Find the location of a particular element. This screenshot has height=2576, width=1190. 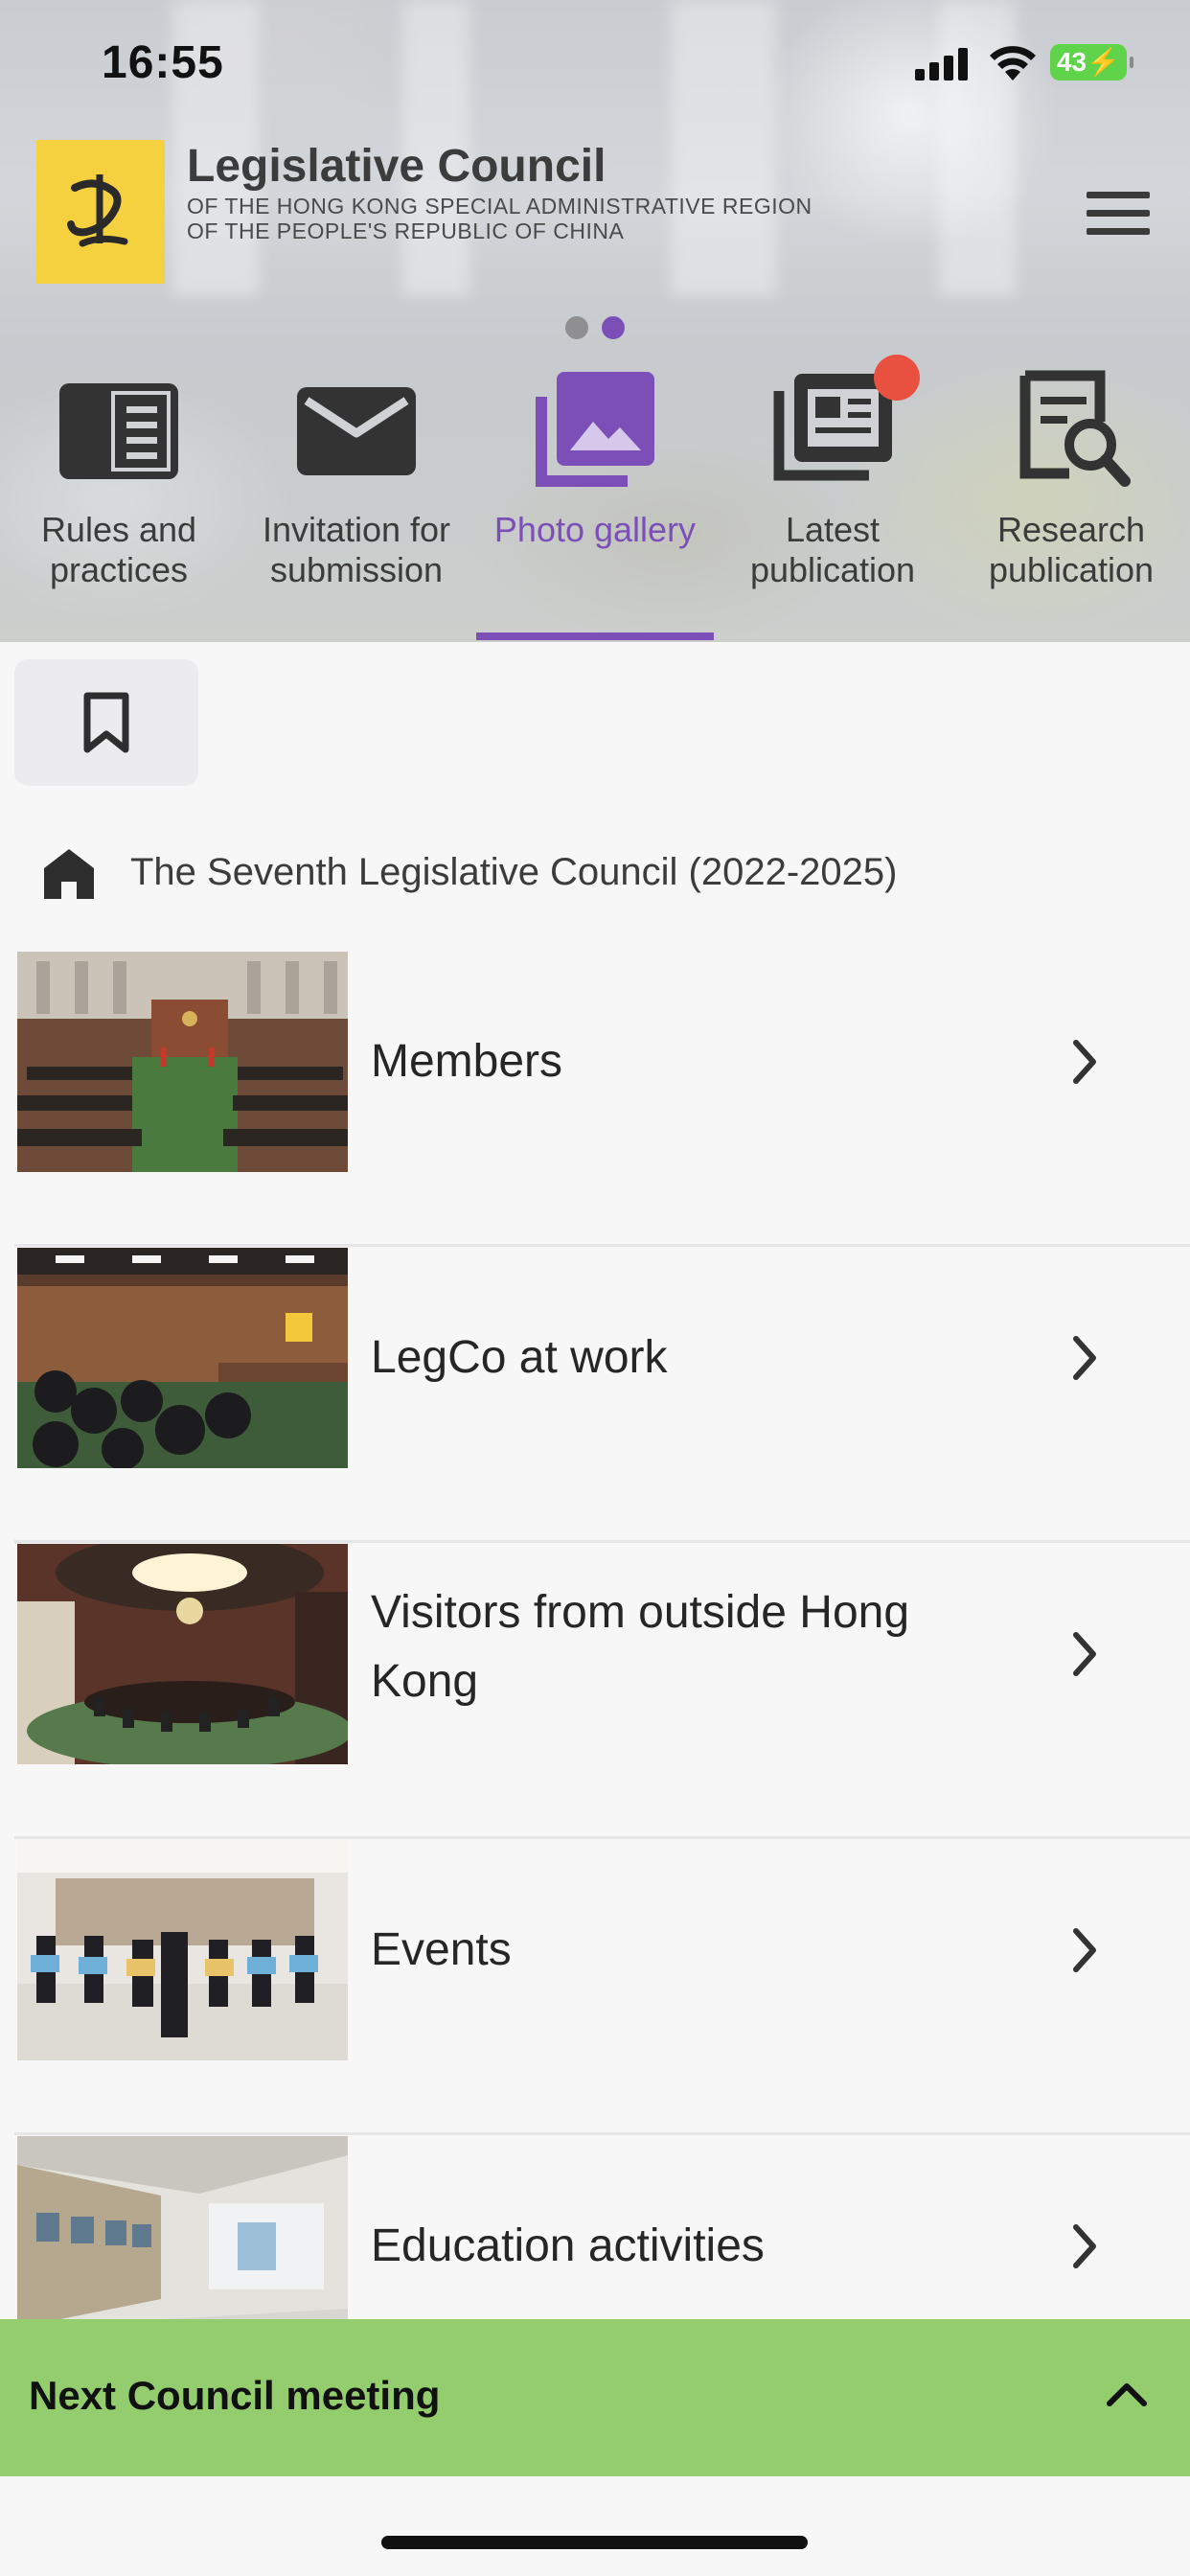

notification-badge is located at coordinates (897, 378).